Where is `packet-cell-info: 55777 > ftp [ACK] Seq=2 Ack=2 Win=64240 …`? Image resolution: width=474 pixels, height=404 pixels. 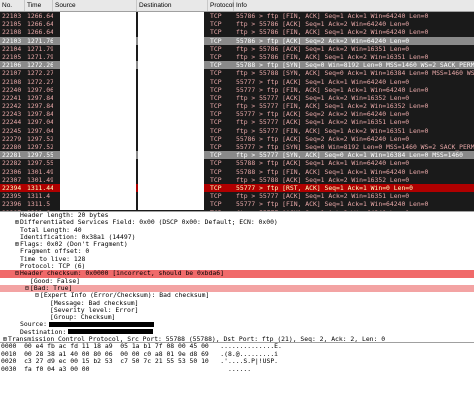 packet-cell-info: 55777 > ftp [ACK] Seq=2 Ack=2 Win=64240 … is located at coordinates (323, 114).